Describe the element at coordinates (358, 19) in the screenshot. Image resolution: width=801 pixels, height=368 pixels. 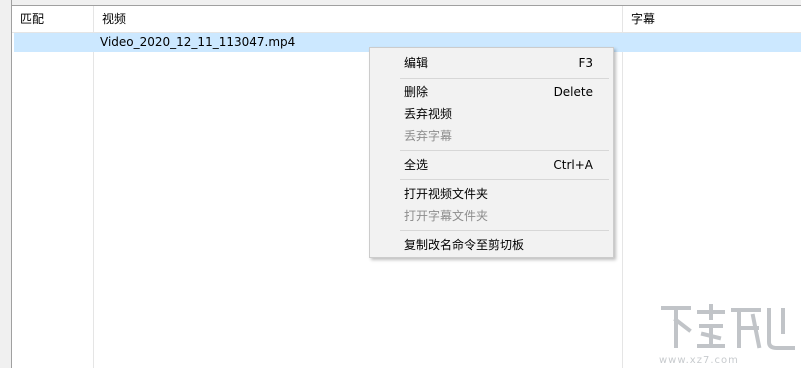
I see `column-header-video: 视频` at that location.